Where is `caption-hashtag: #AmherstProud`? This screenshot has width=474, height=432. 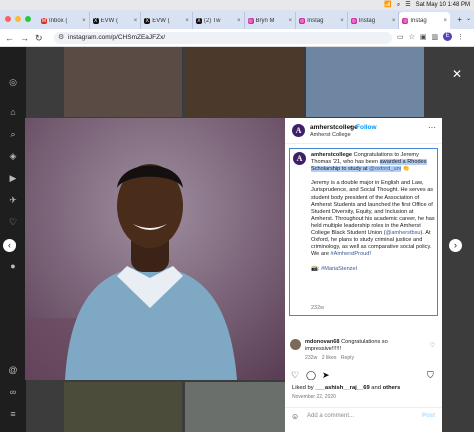 caption-hashtag: #AmherstProud is located at coordinates (349, 254).